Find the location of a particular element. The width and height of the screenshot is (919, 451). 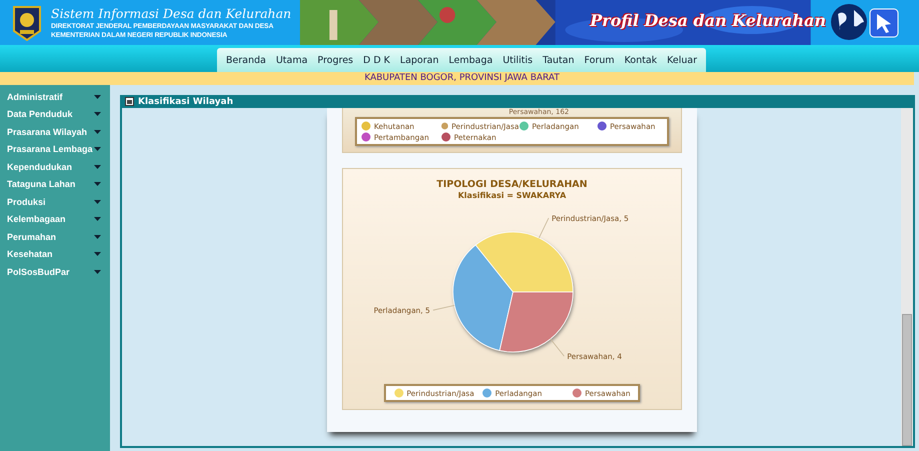

nav-link: Lembaga is located at coordinates (471, 60).